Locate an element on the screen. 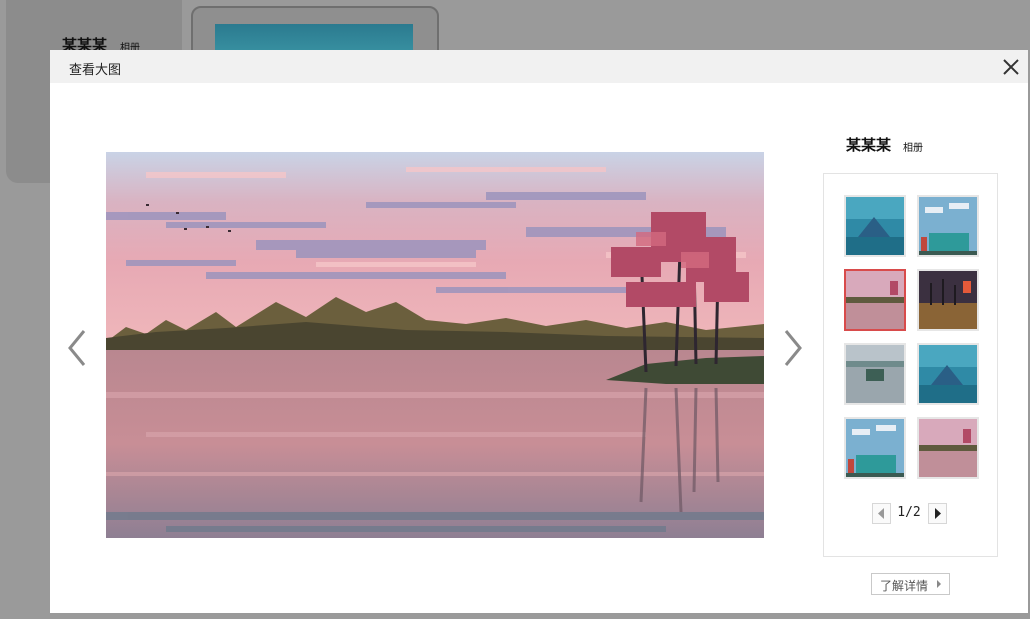 The width and height of the screenshot is (1030, 619). chevron-left-icon is located at coordinates (77, 348).